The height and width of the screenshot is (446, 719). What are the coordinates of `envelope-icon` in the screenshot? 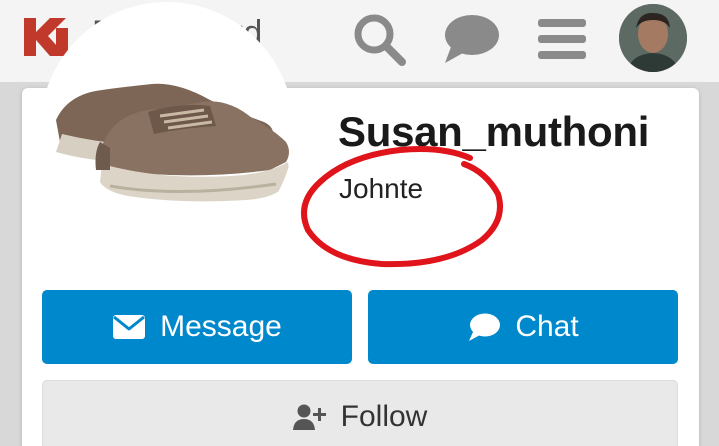 It's located at (129, 327).